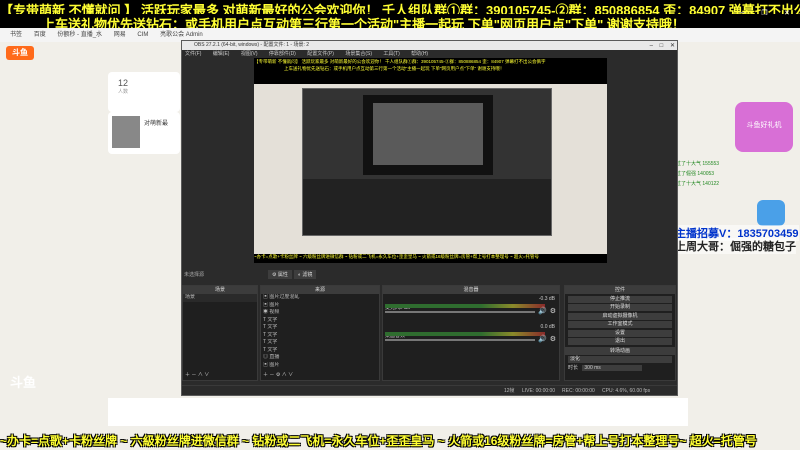 The width and height of the screenshot is (800, 450). Describe the element at coordinates (79, 35) in the screenshot. I see `bookmark-item: 份额秒 - 直播_水` at that location.